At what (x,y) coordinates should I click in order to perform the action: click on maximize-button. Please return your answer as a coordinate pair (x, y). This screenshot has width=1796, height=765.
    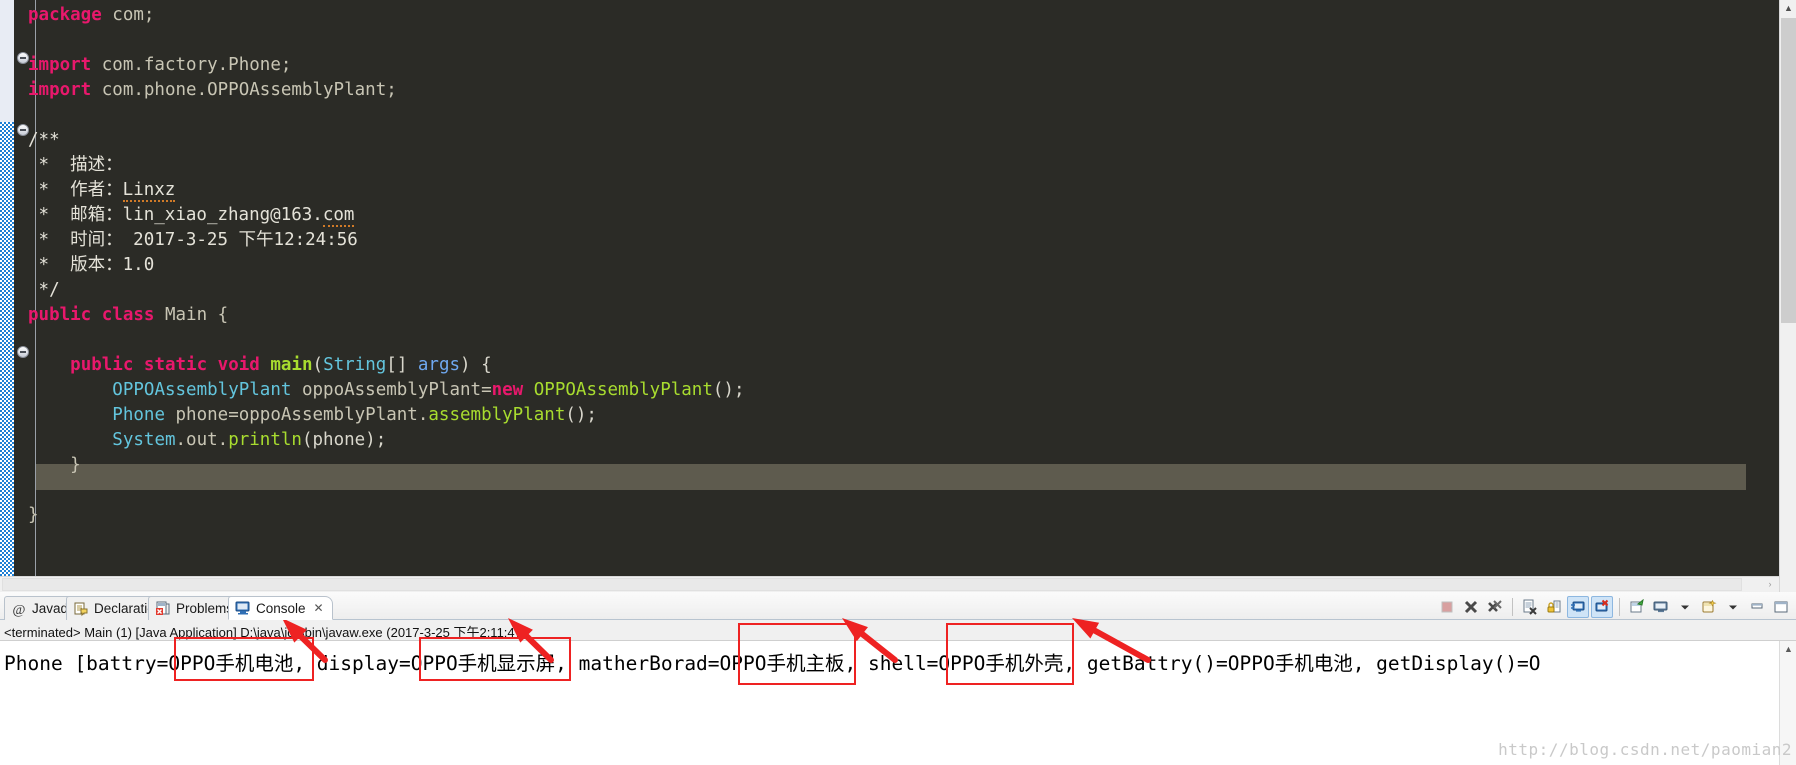
    Looking at the image, I should click on (1781, 607).